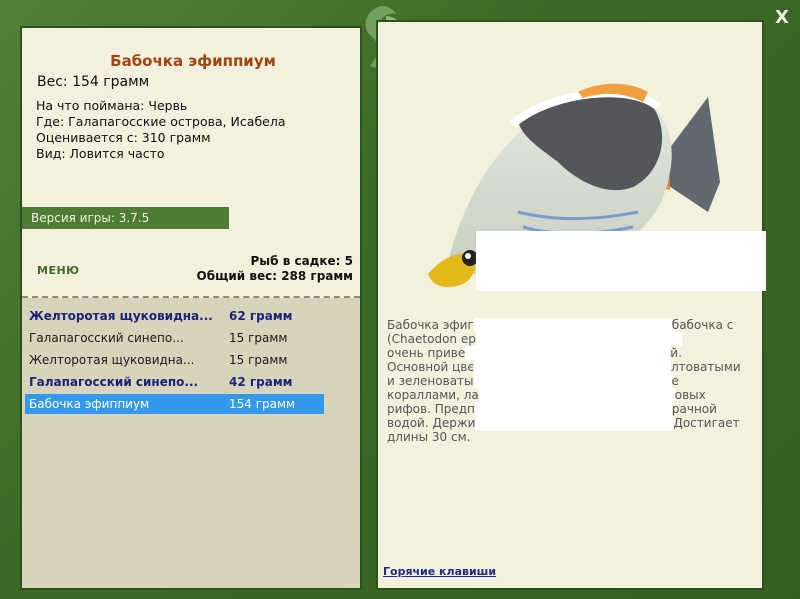 The image size is (800, 599). Describe the element at coordinates (429, 437) in the screenshot. I see `desc-line-left: длины 30 см.` at that location.